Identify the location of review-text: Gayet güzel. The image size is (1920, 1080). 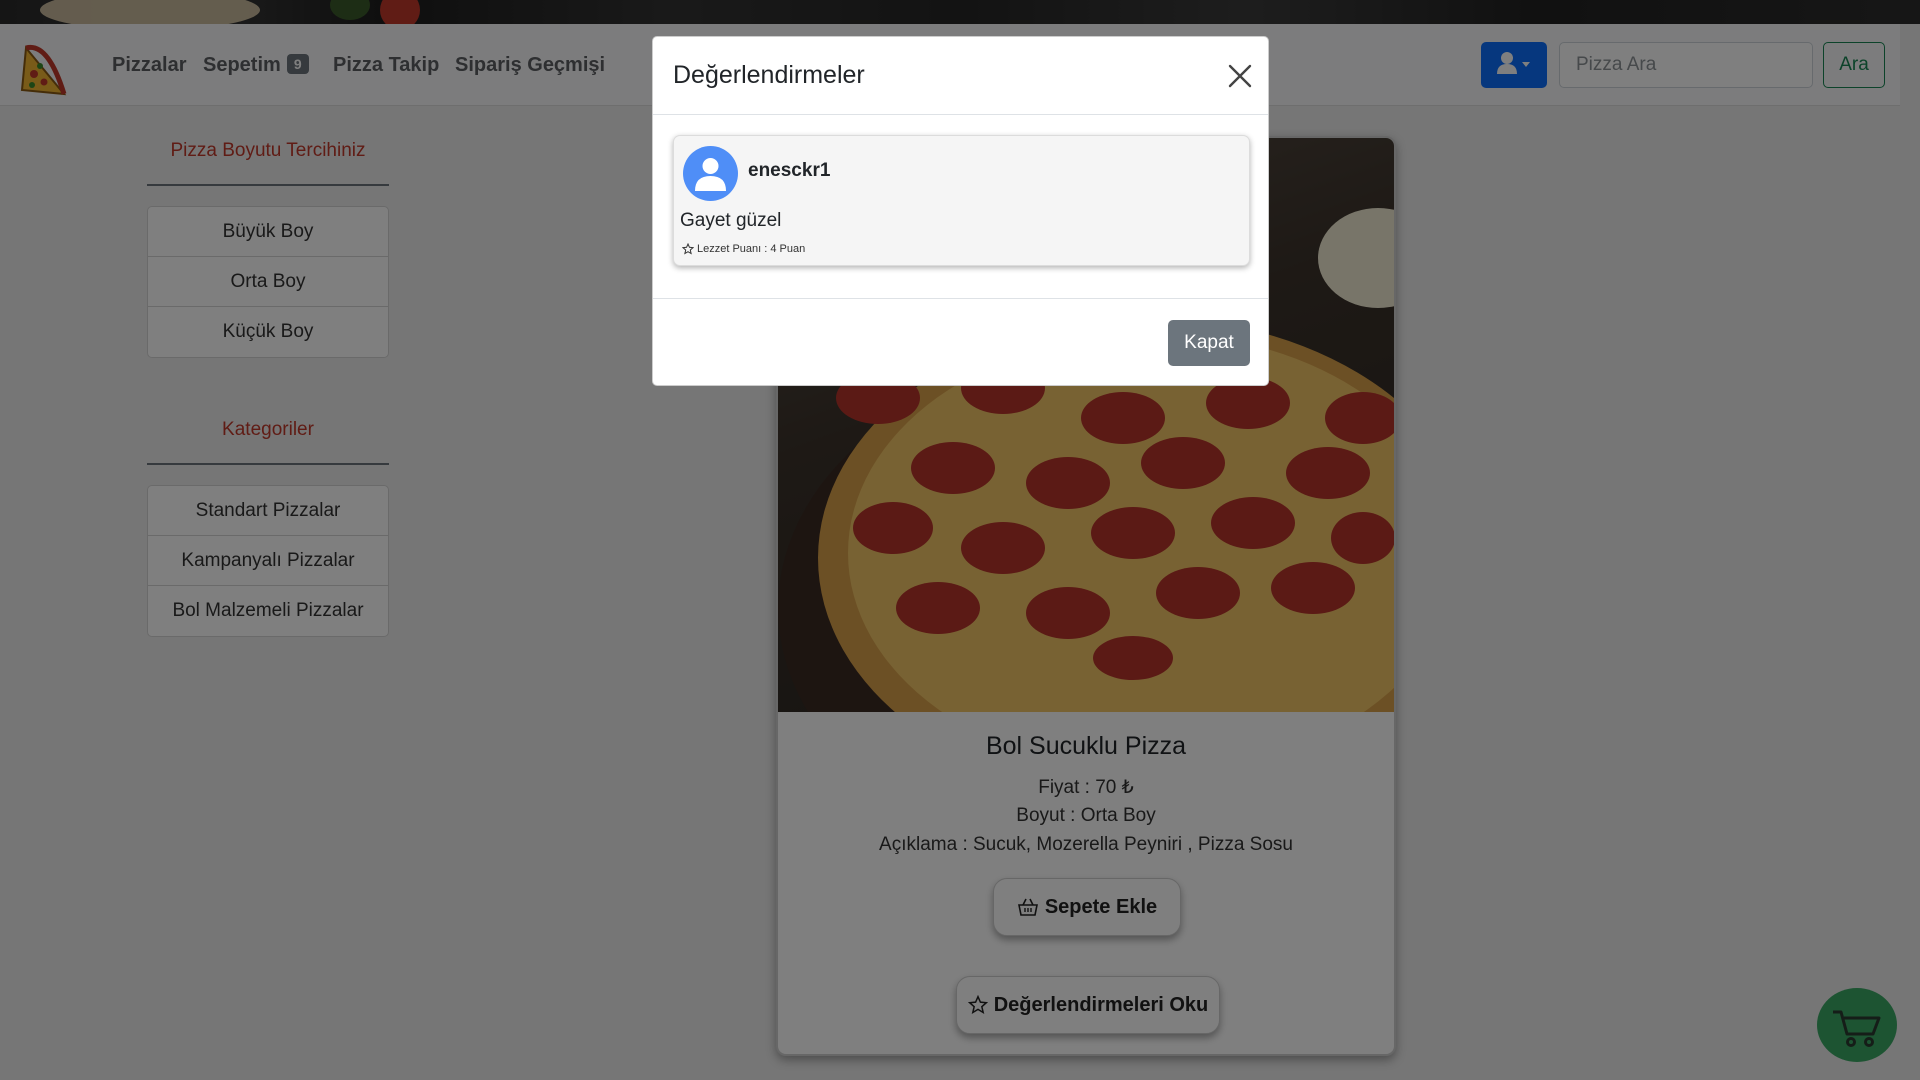
(731, 220).